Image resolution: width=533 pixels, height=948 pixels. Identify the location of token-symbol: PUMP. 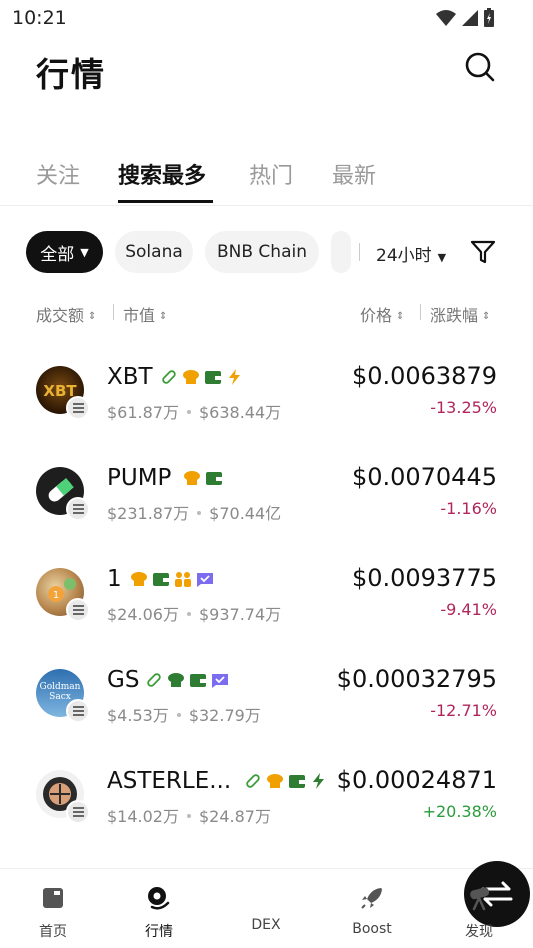
(139, 478).